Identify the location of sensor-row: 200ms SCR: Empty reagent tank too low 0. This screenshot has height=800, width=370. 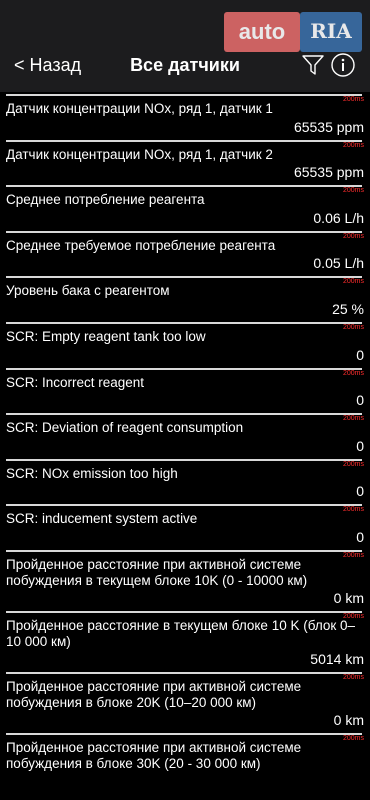
(185, 343).